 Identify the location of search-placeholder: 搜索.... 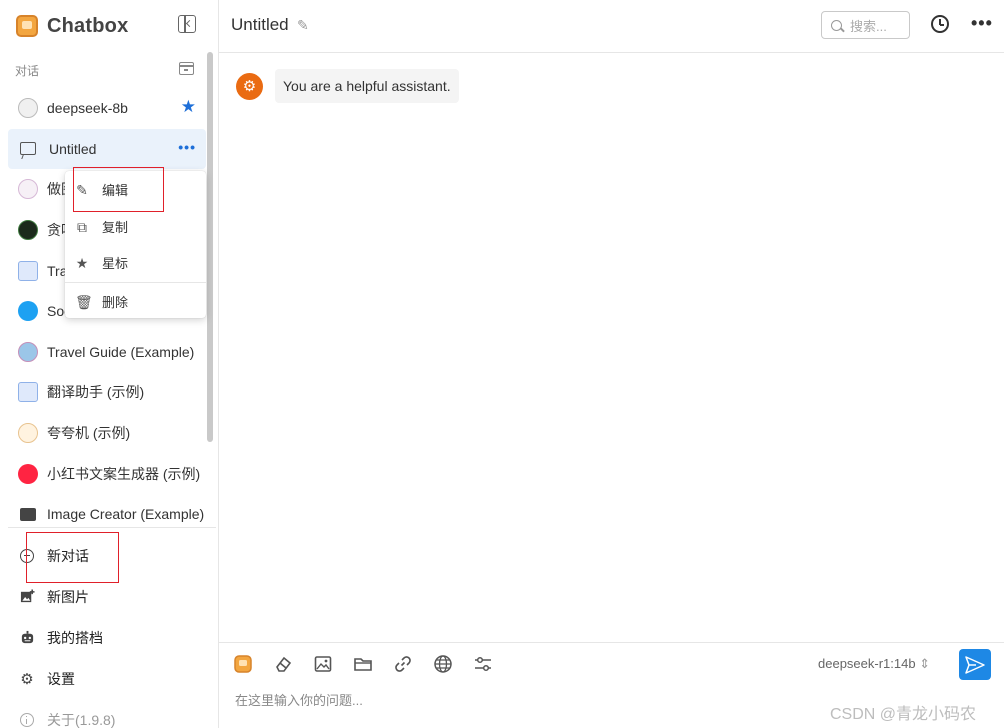
(868, 26).